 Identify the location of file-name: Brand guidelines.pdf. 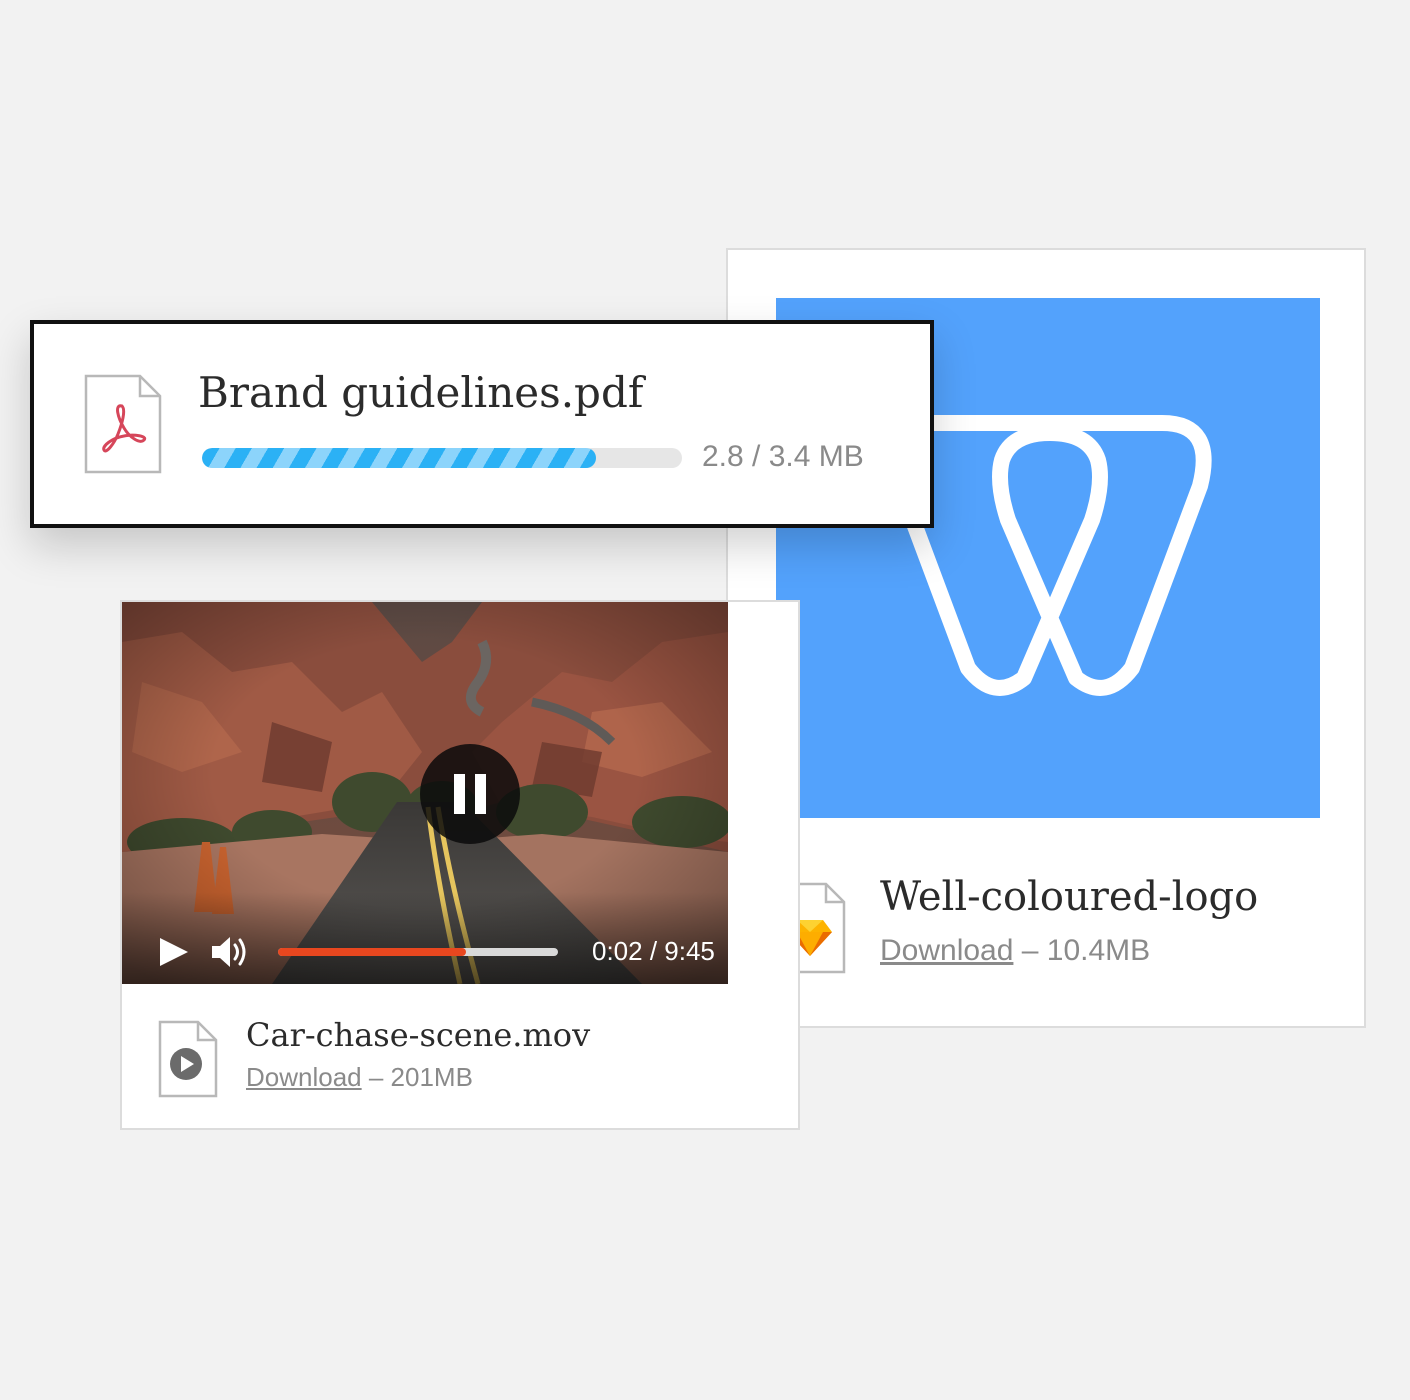
(421, 392).